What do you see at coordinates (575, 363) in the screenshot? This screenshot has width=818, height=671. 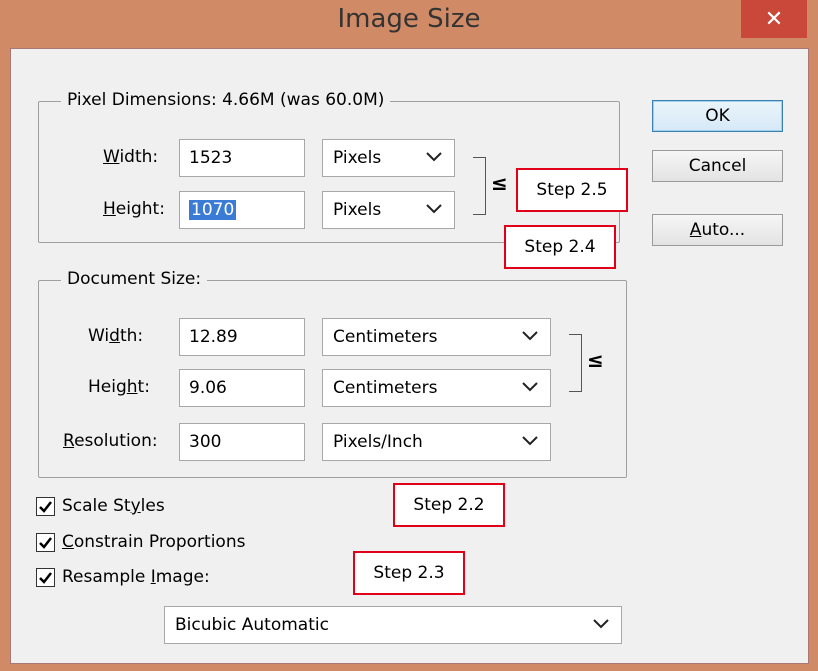 I see `doc-constrain-bracket` at bounding box center [575, 363].